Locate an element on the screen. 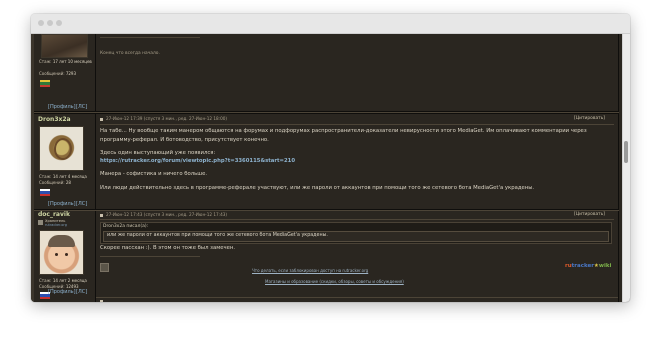 Image resolution: width=661 pixels, height=348 pixels. post3-quote-button: [Цитировать] is located at coordinates (589, 214).